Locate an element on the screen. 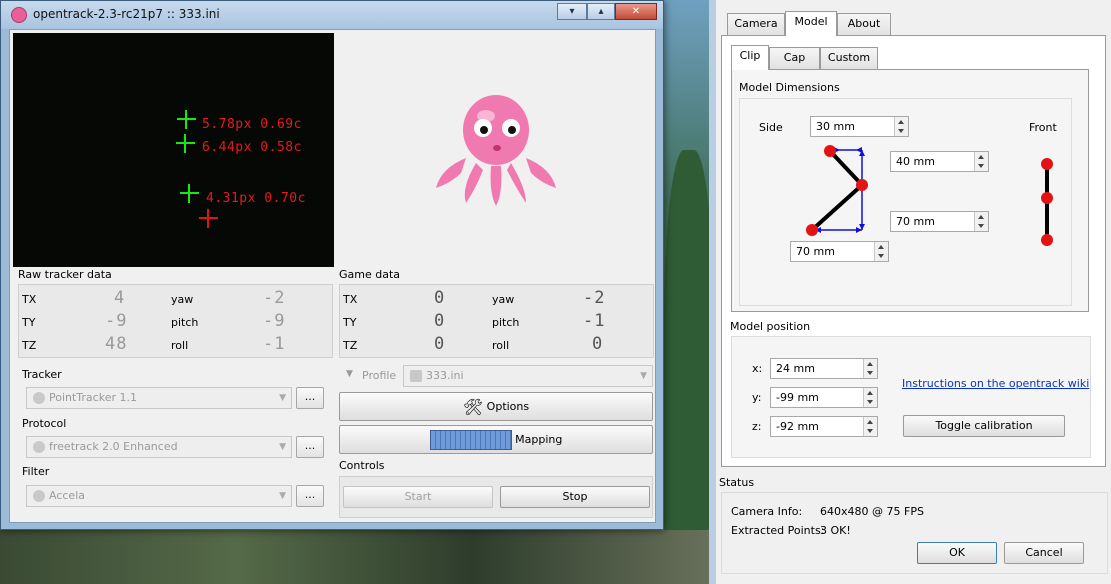  model-position-title: Model position is located at coordinates (770, 326).